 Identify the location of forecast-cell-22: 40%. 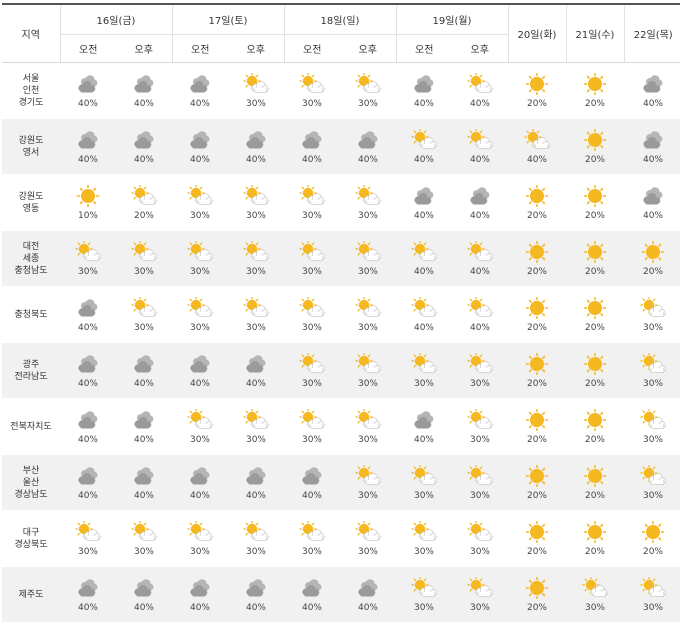
(652, 90).